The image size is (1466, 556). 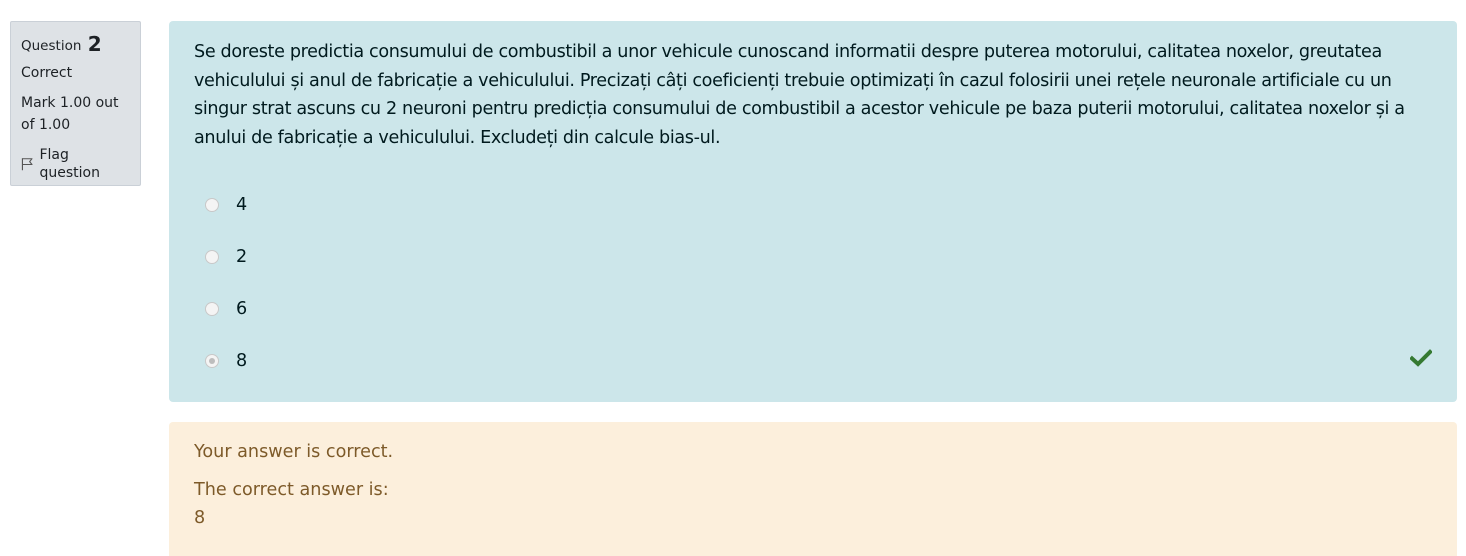 I want to click on checkmark-icon, so click(x=1421, y=358).